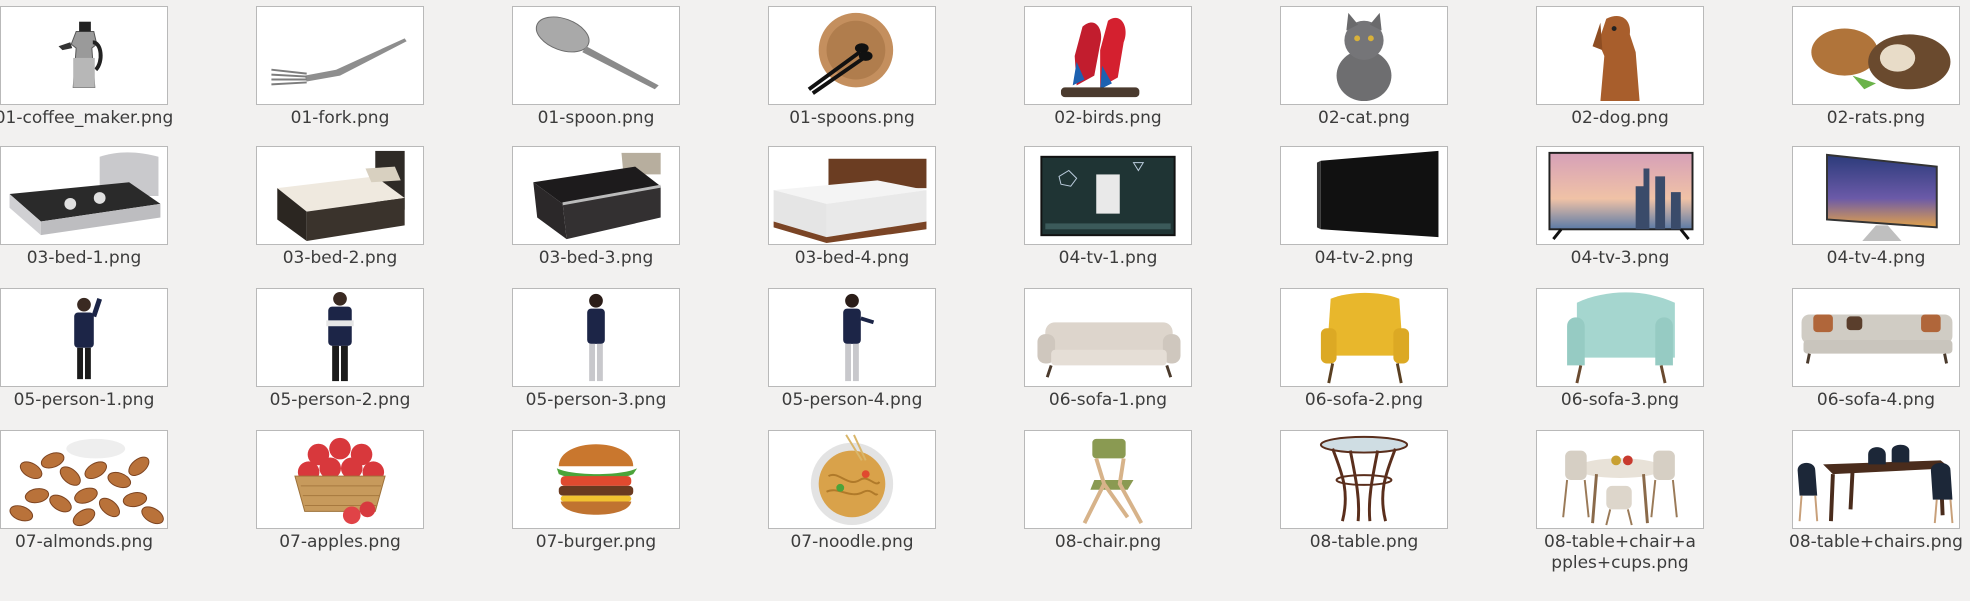 The image size is (1970, 601). Describe the element at coordinates (596, 542) in the screenshot. I see `file-name: 07-burger.png` at that location.